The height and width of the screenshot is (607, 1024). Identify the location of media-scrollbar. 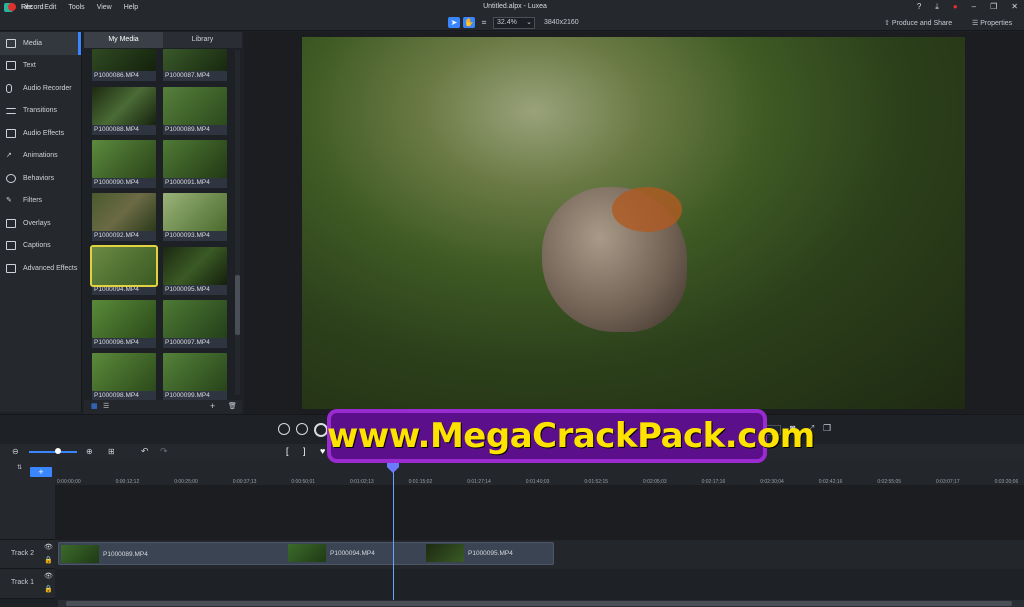
(237, 222).